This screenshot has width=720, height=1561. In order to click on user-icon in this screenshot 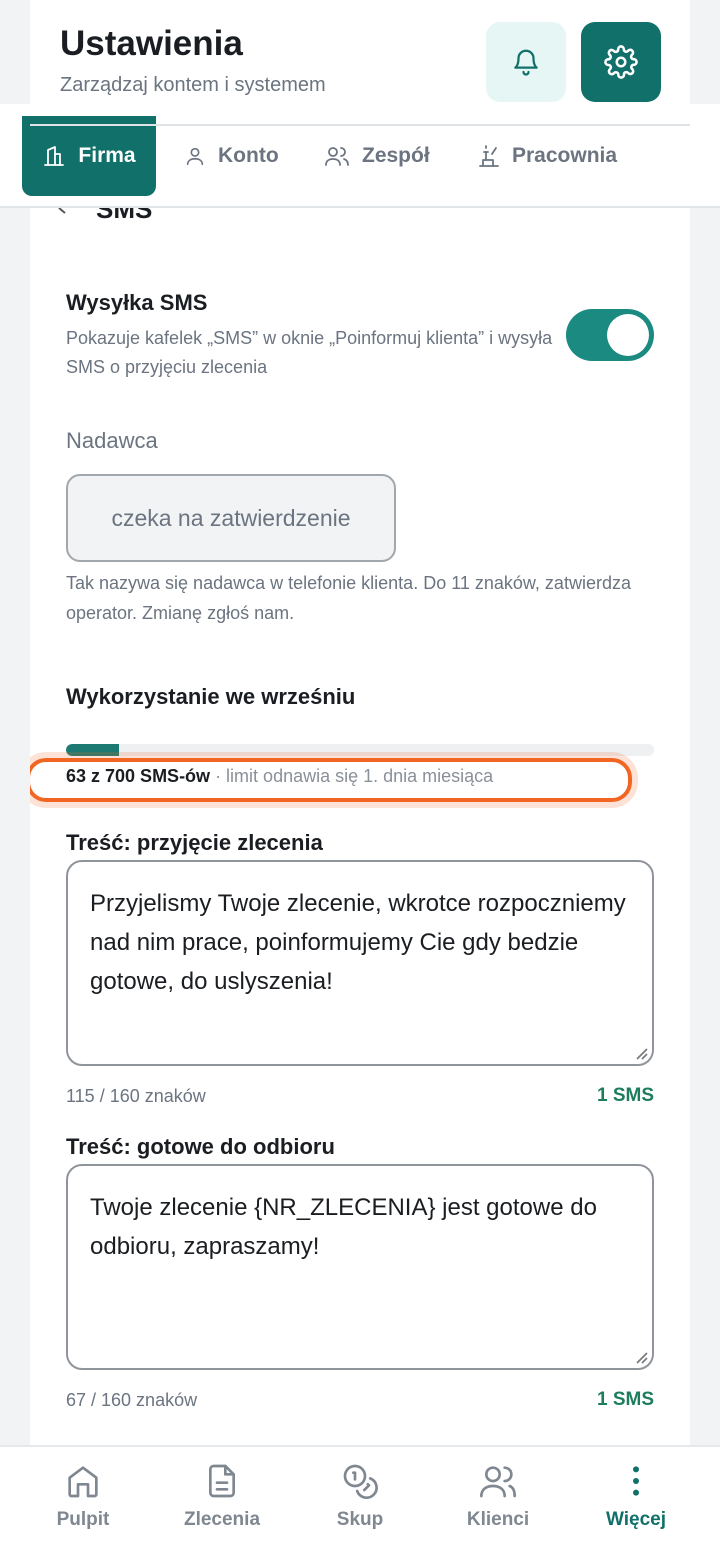, I will do `click(195, 156)`.